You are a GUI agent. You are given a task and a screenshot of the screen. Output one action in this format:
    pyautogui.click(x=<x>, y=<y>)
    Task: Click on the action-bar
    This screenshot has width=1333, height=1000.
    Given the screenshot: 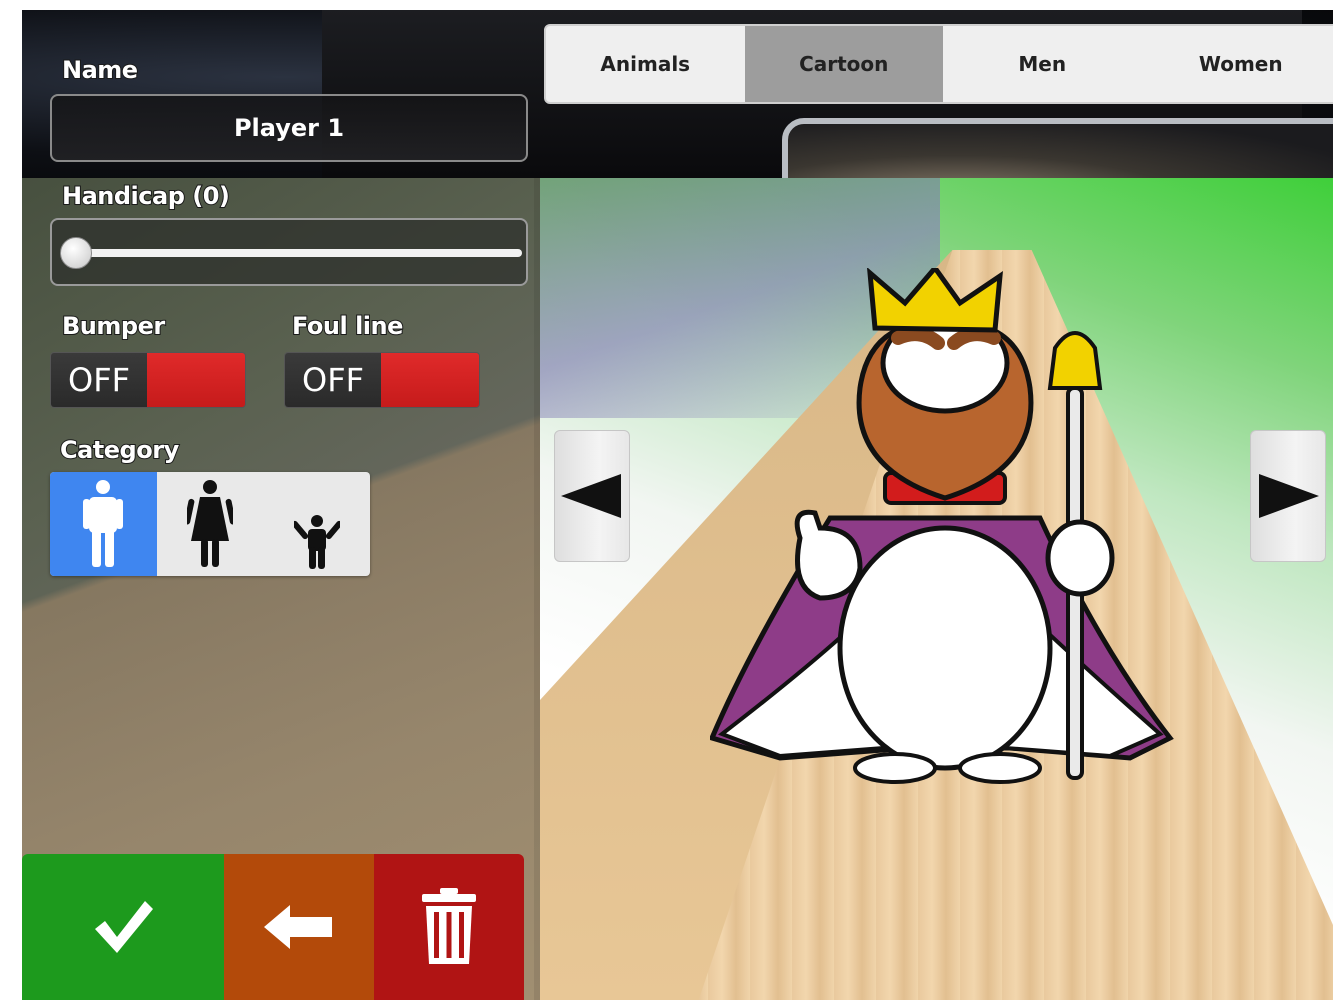 What is the action you would take?
    pyautogui.click(x=273, y=927)
    